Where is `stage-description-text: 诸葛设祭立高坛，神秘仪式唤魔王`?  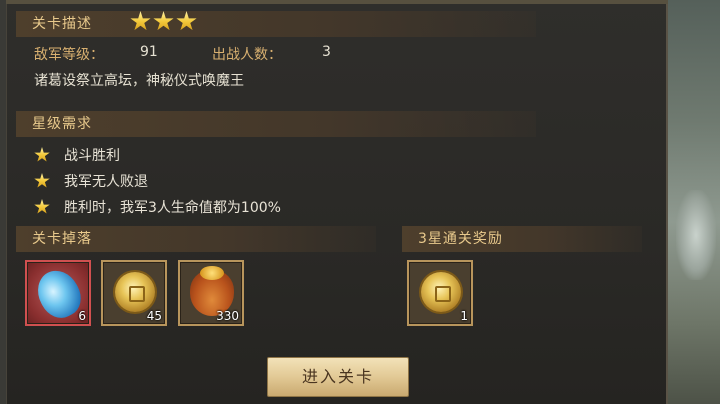
stage-description-text: 诸葛设祭立高坛，神秘仪式唤魔王 is located at coordinates (139, 81).